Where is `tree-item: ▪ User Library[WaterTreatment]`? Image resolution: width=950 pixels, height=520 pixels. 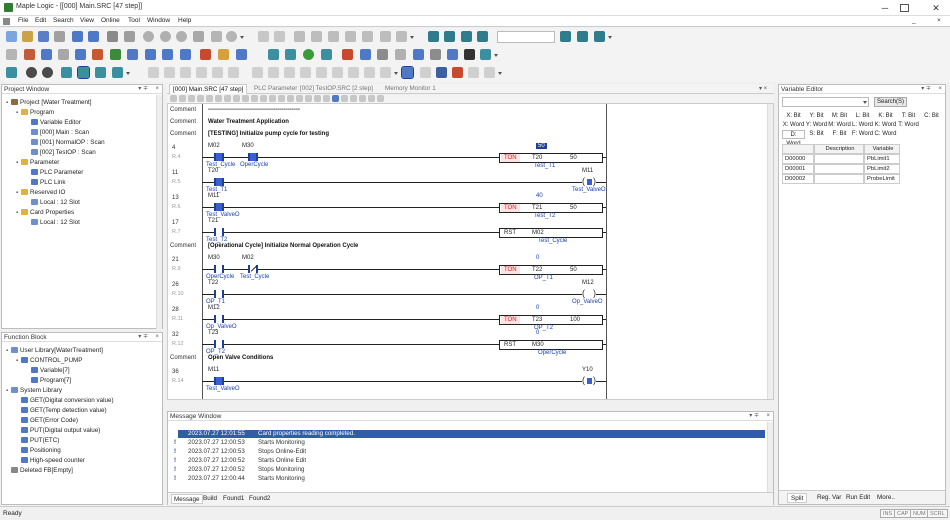 tree-item: ▪ User Library[WaterTreatment] is located at coordinates (54, 350).